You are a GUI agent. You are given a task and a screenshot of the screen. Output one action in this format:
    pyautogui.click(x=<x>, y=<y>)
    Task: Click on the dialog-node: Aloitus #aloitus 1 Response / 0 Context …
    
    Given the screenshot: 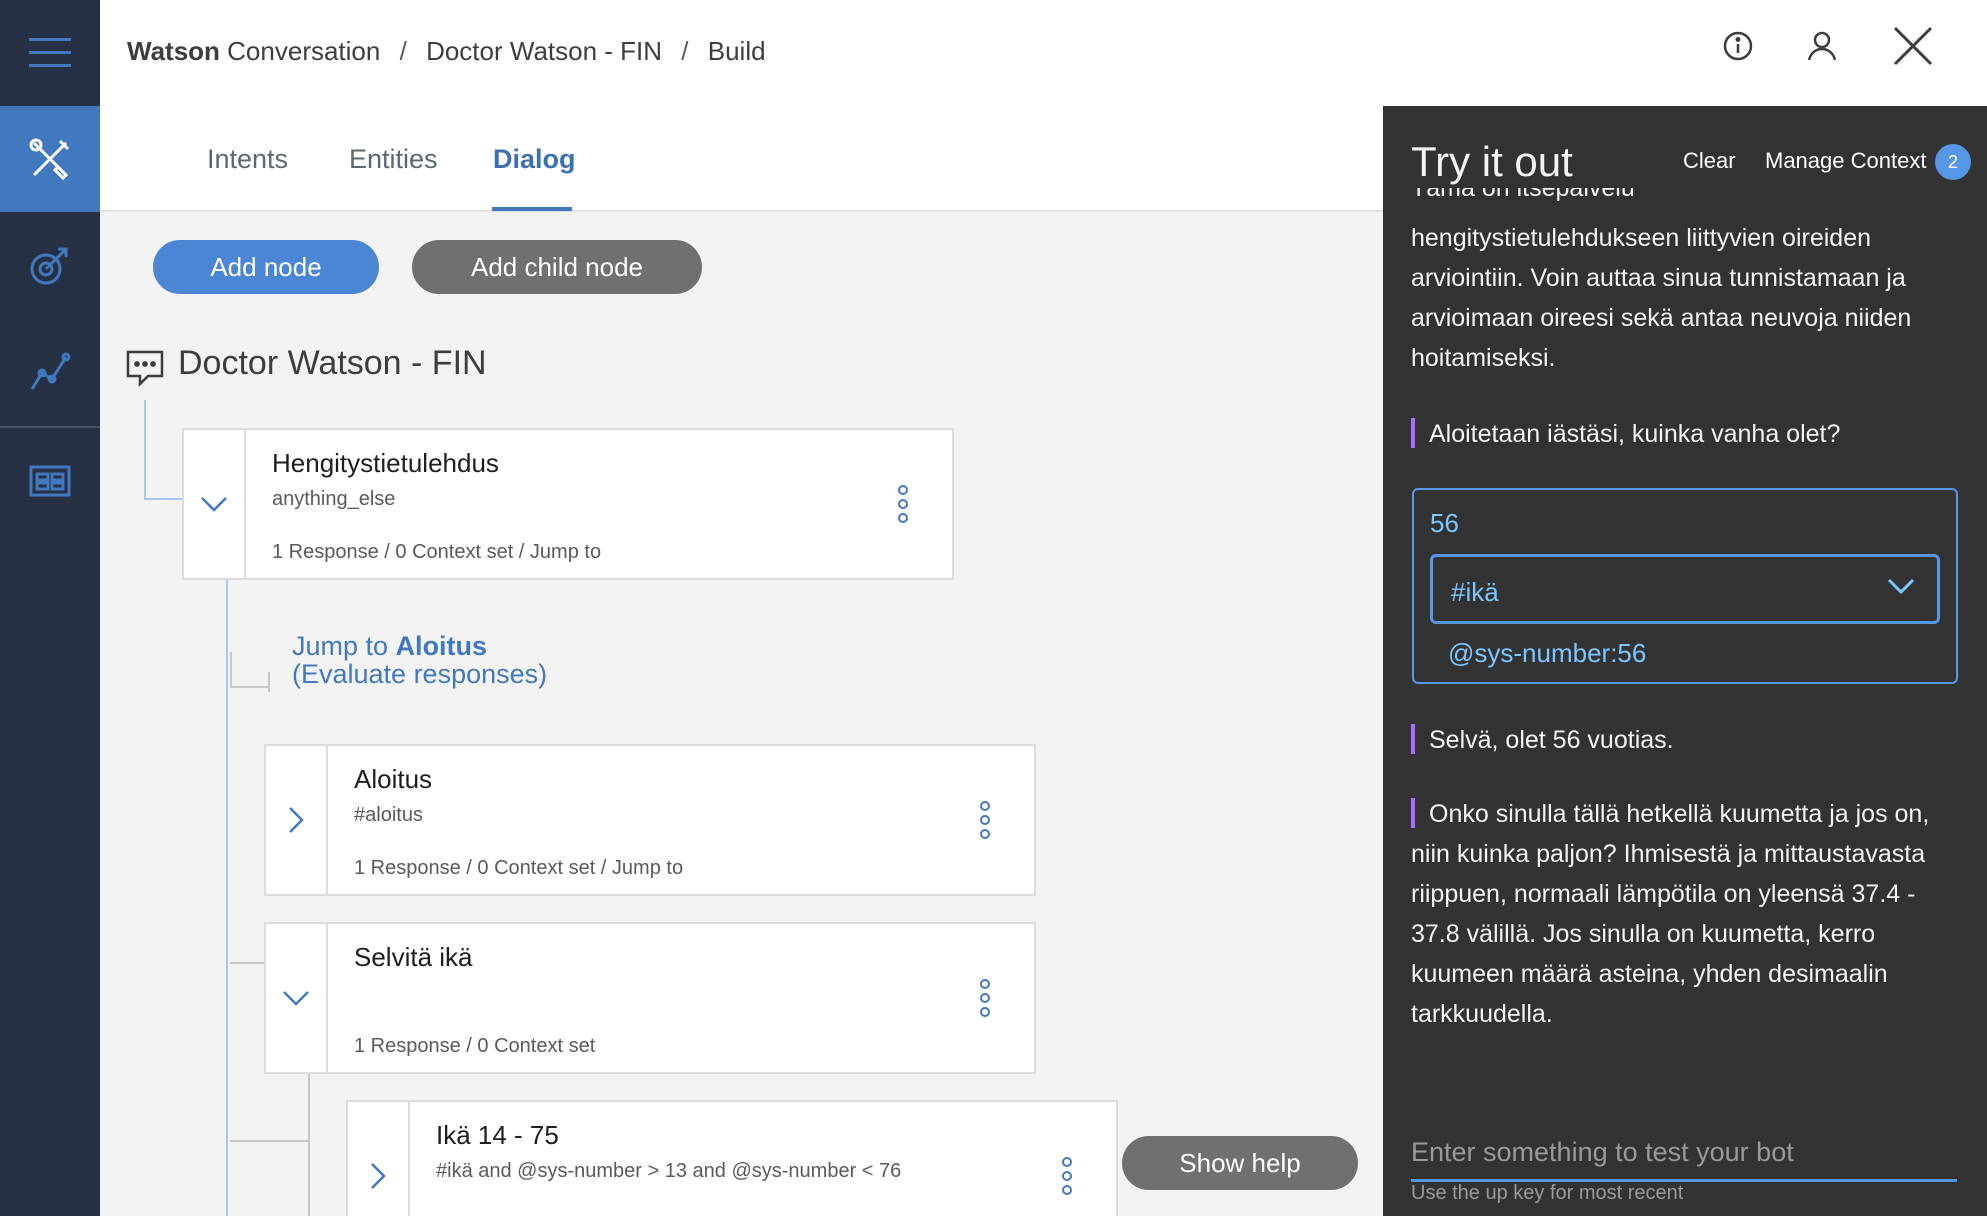 What is the action you would take?
    pyautogui.click(x=650, y=820)
    